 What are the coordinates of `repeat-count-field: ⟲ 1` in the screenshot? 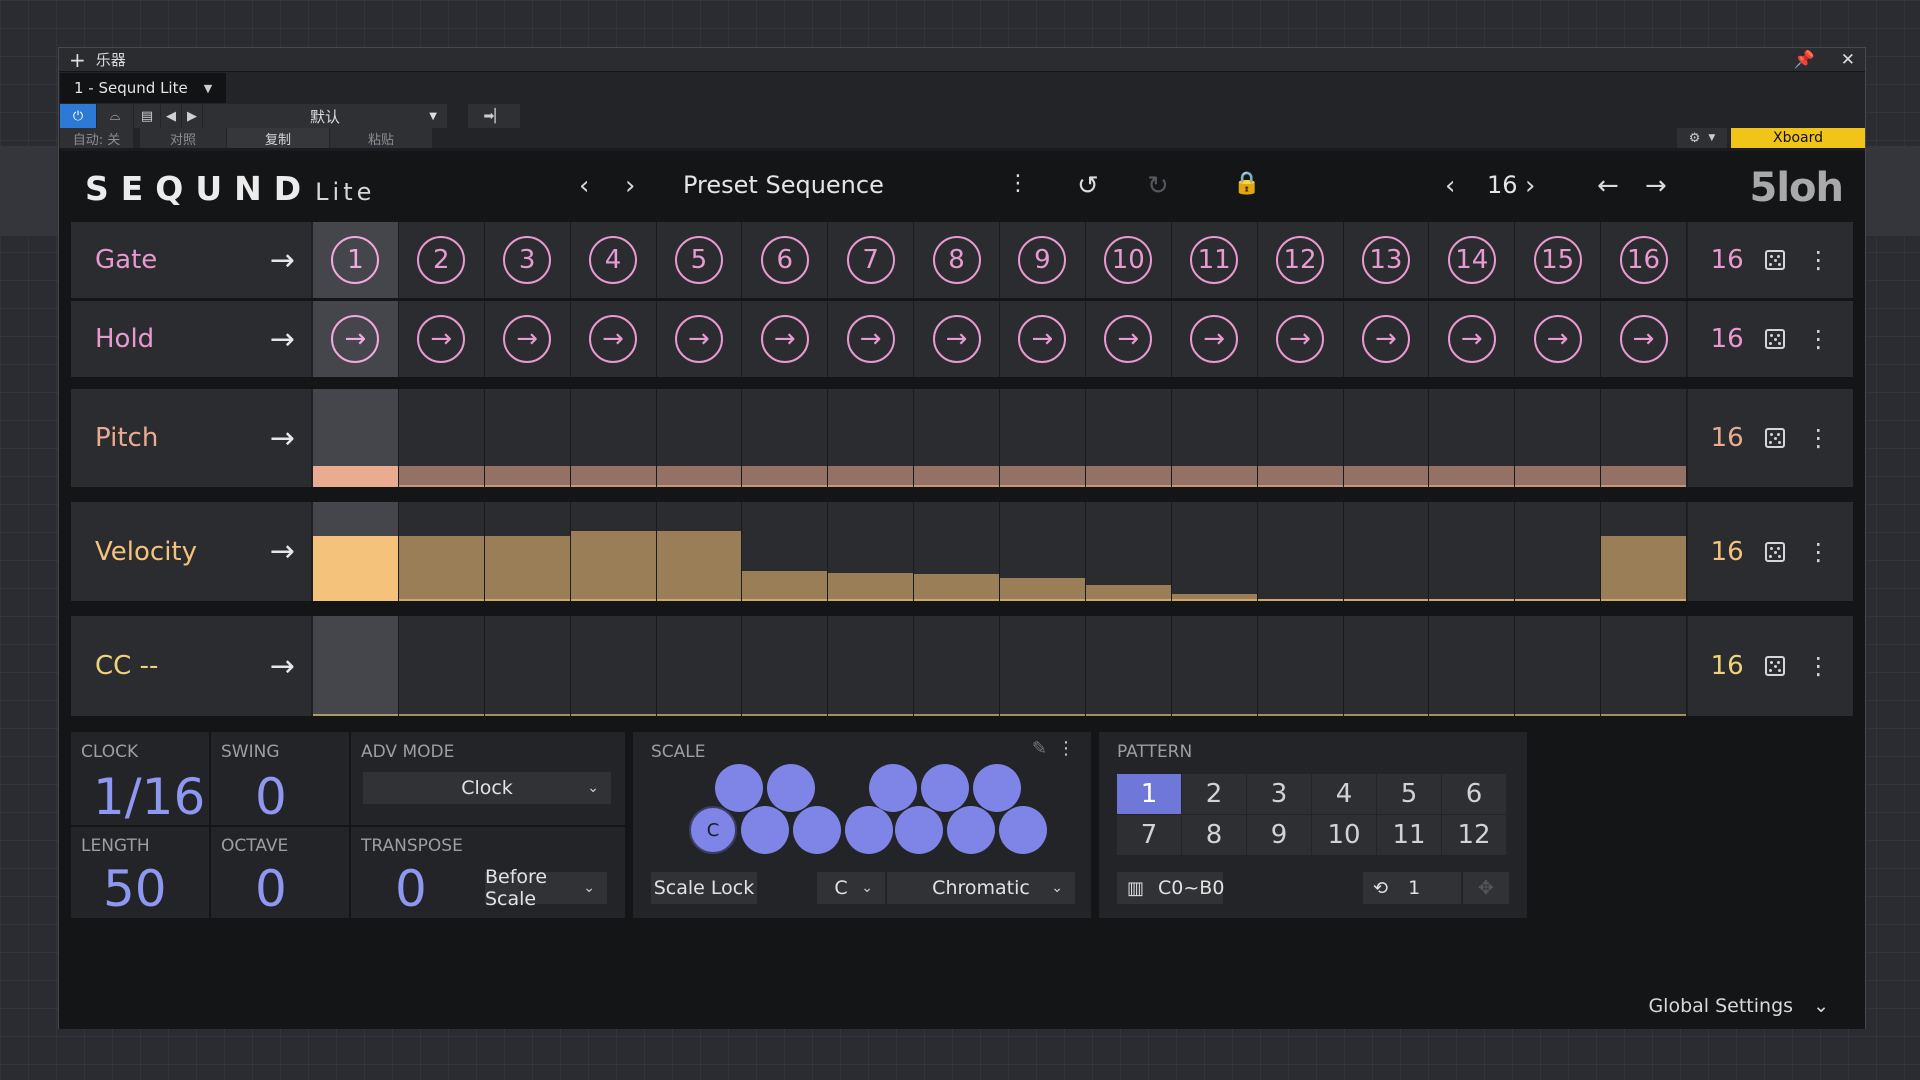 It's located at (1412, 888).